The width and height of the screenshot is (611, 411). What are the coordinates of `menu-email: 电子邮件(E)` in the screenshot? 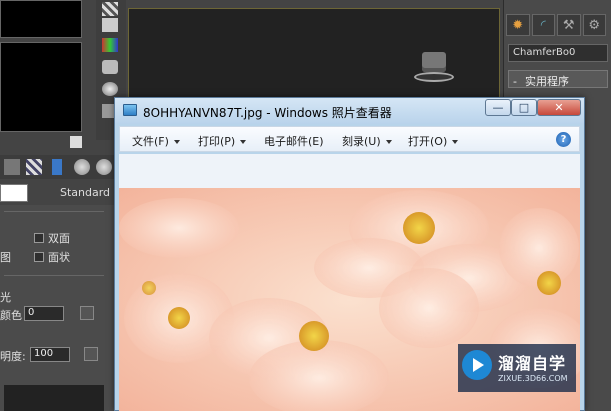 It's located at (294, 141).